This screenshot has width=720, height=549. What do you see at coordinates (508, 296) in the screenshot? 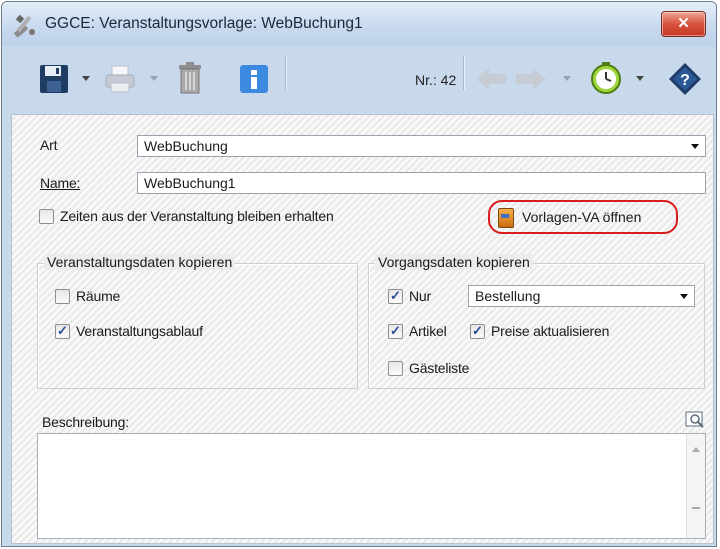
I see `order-type-value: Bestellung` at bounding box center [508, 296].